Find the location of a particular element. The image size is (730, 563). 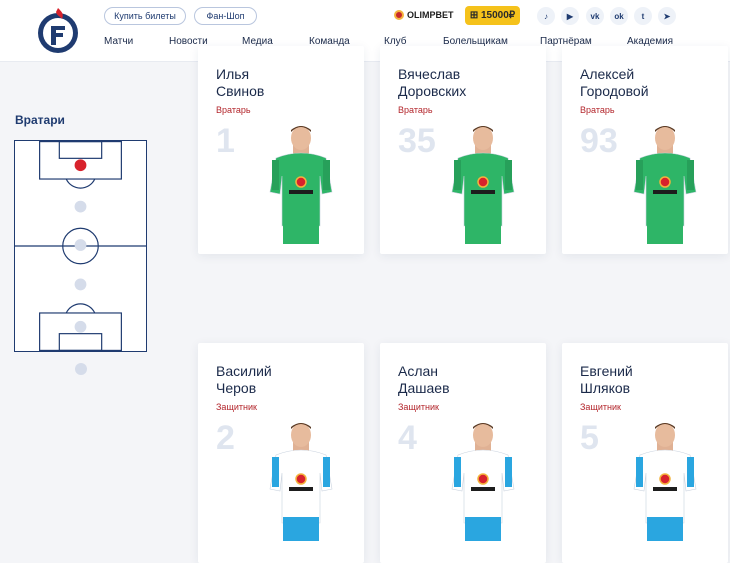

player-number: 5 is located at coordinates (589, 438).